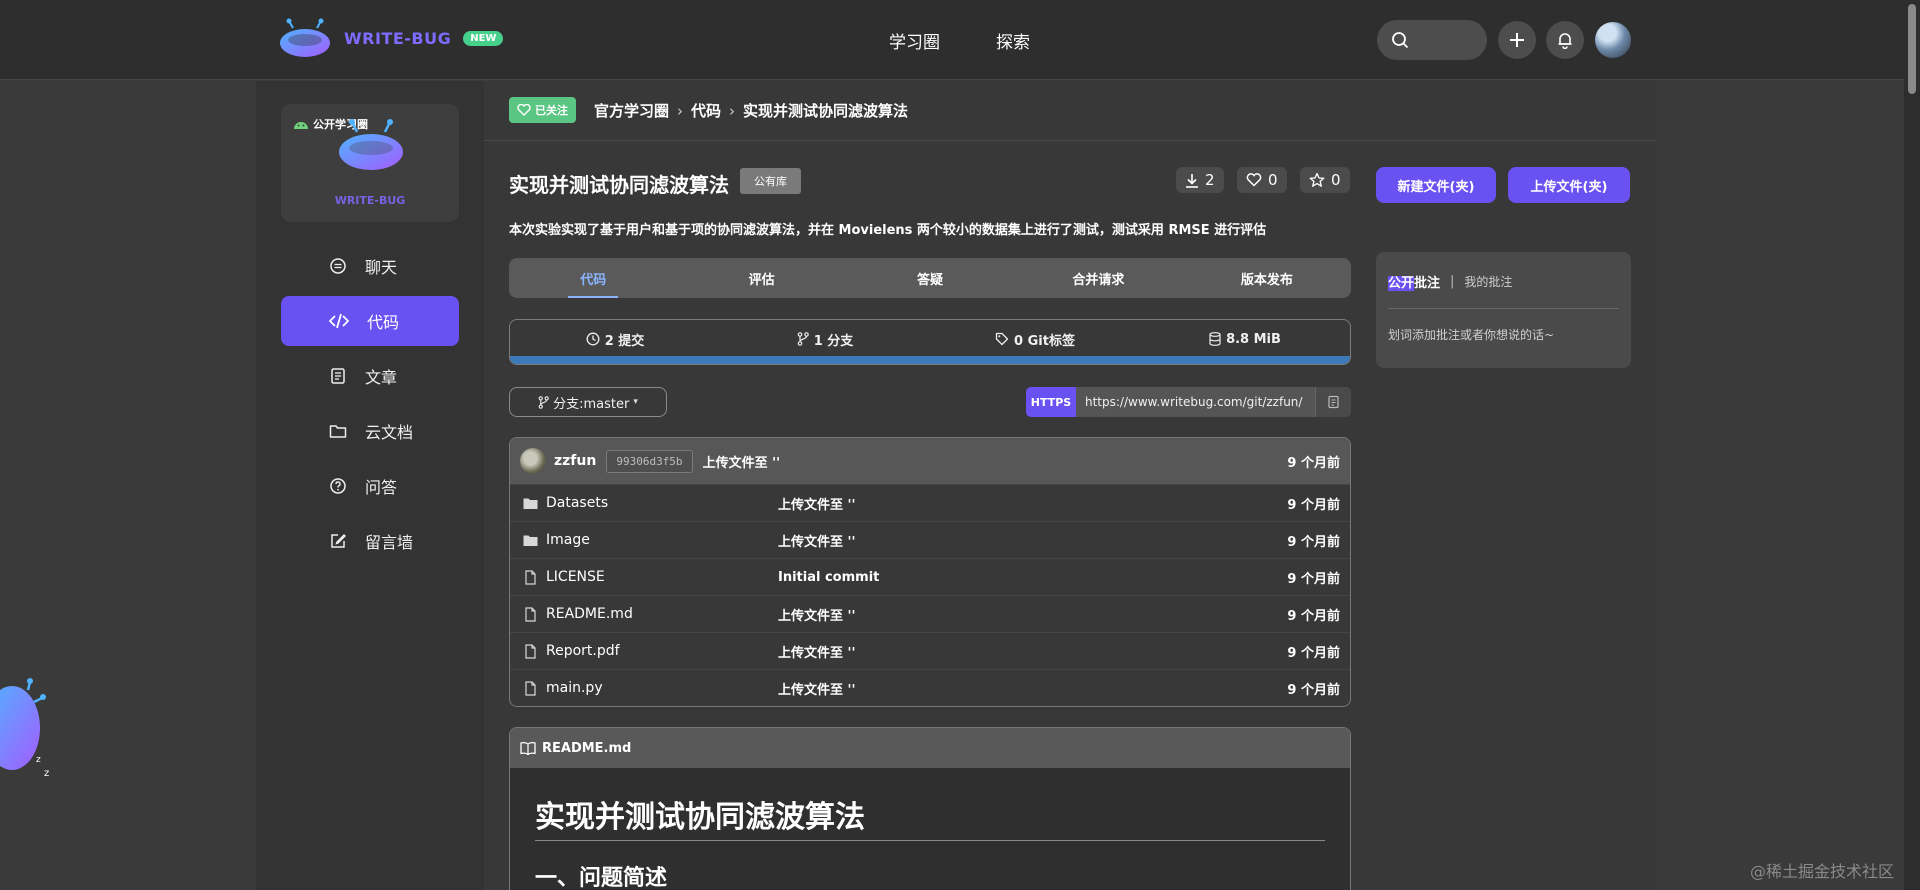 The image size is (1920, 890). Describe the element at coordinates (1427, 283) in the screenshot. I see `tab-public-rest: 批注` at that location.